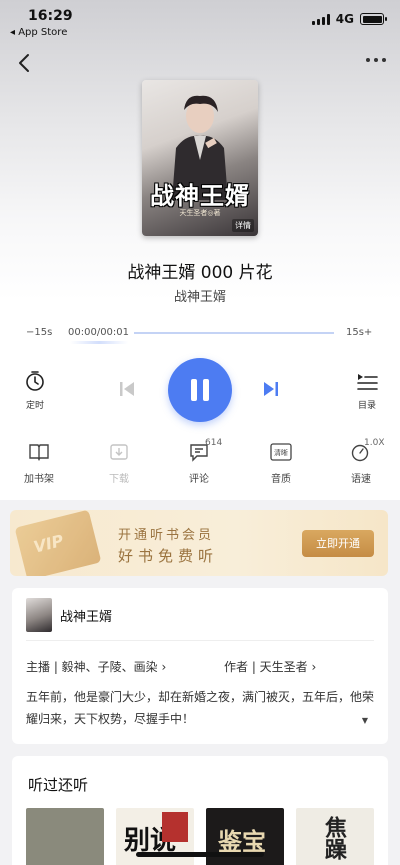 This screenshot has width=400, height=865. I want to click on bookshelf-label: 加书架, so click(39, 479).